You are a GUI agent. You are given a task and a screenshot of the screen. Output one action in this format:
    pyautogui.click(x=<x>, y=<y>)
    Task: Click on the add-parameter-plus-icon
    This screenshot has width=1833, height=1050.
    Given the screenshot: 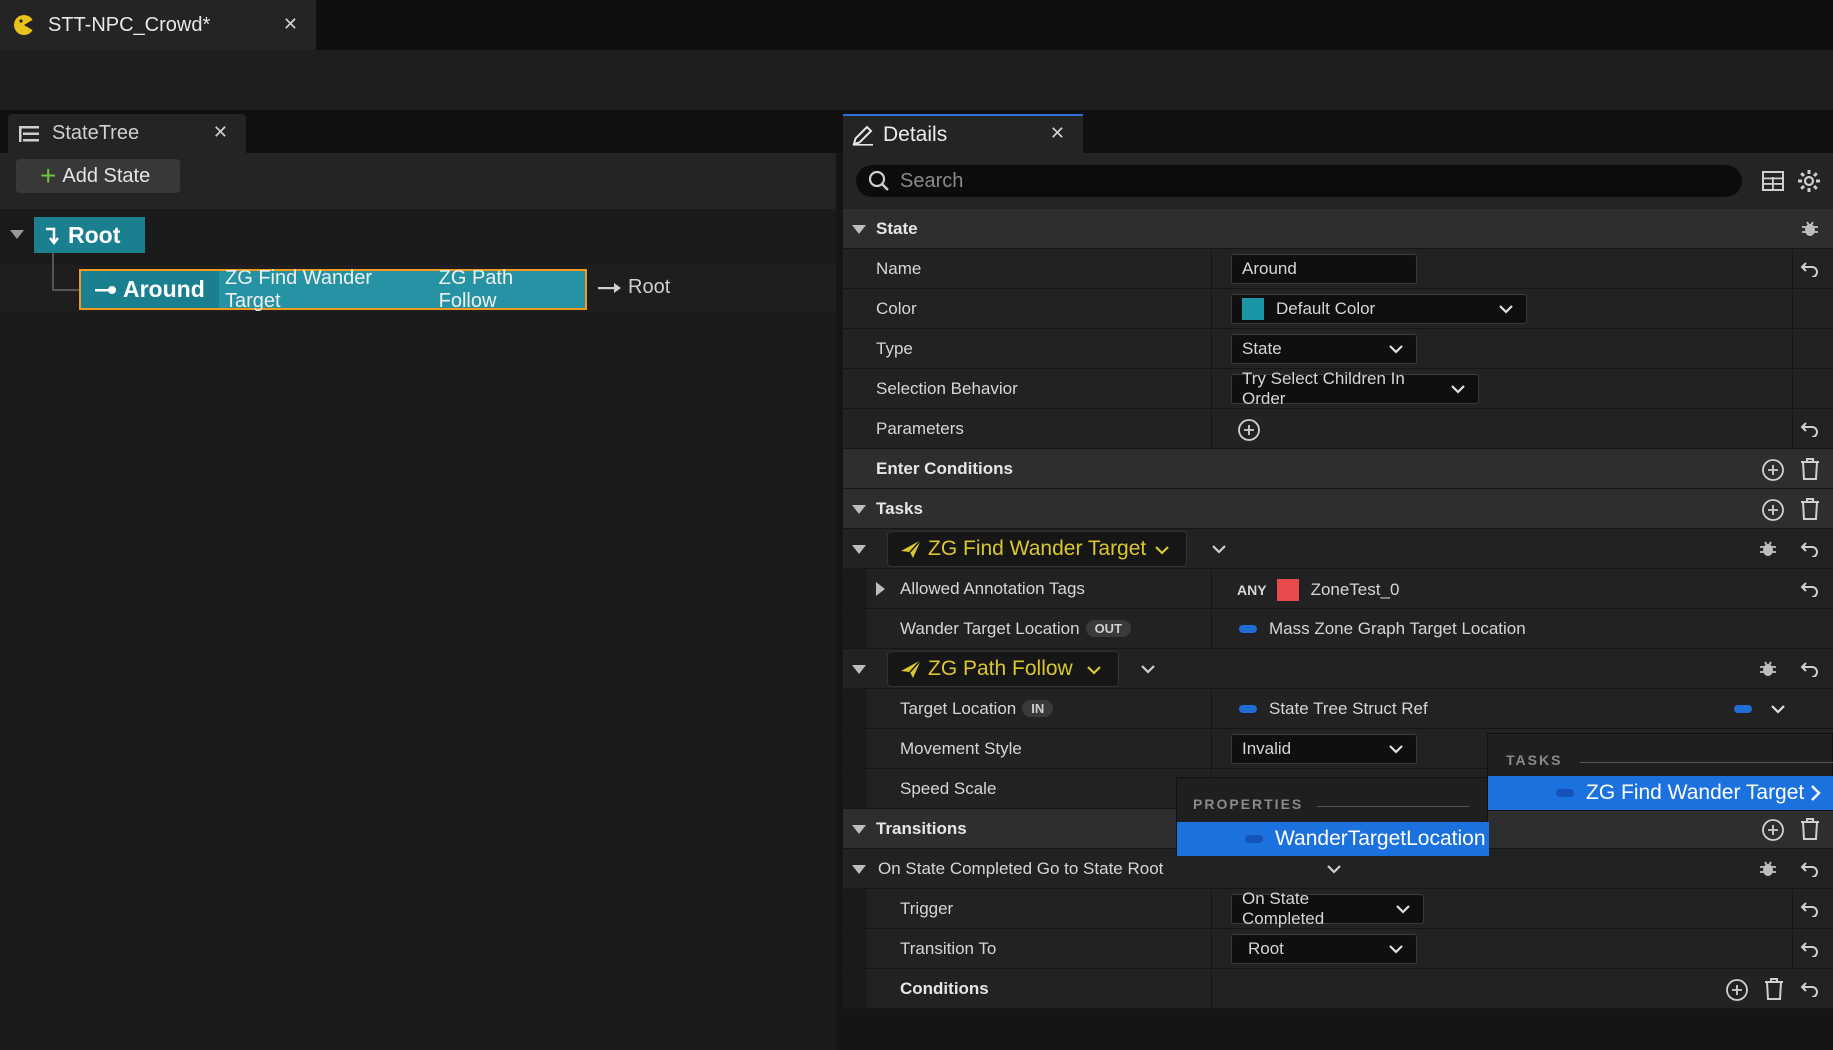 What is the action you would take?
    pyautogui.click(x=1249, y=430)
    